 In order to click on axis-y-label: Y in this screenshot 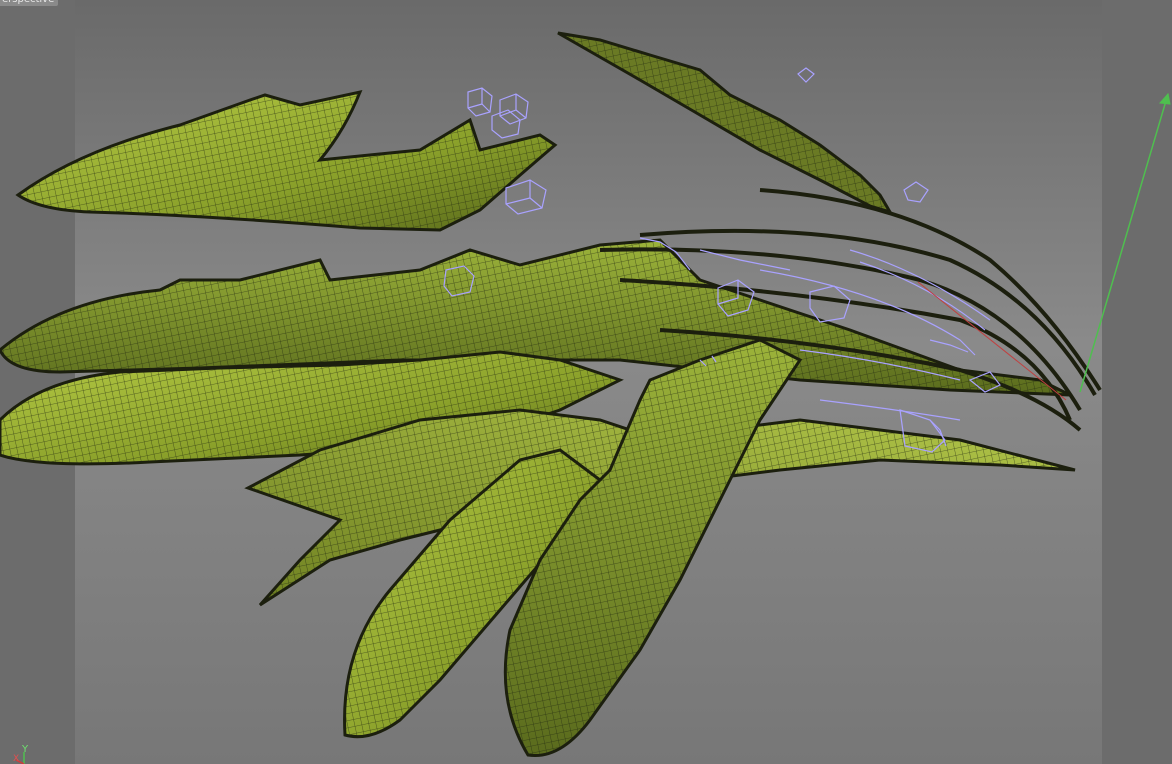, I will do `click(25, 749)`.